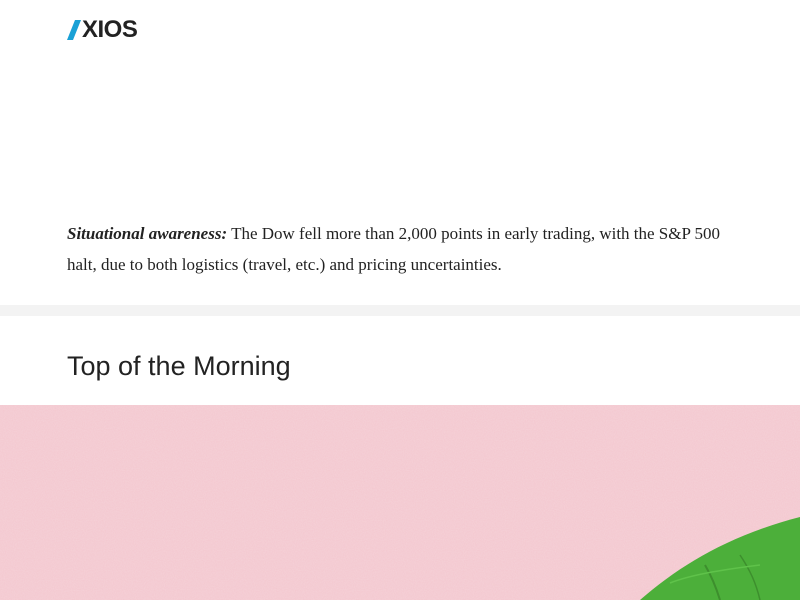  What do you see at coordinates (74, 30) in the screenshot?
I see `axios-logo-mark-icon` at bounding box center [74, 30].